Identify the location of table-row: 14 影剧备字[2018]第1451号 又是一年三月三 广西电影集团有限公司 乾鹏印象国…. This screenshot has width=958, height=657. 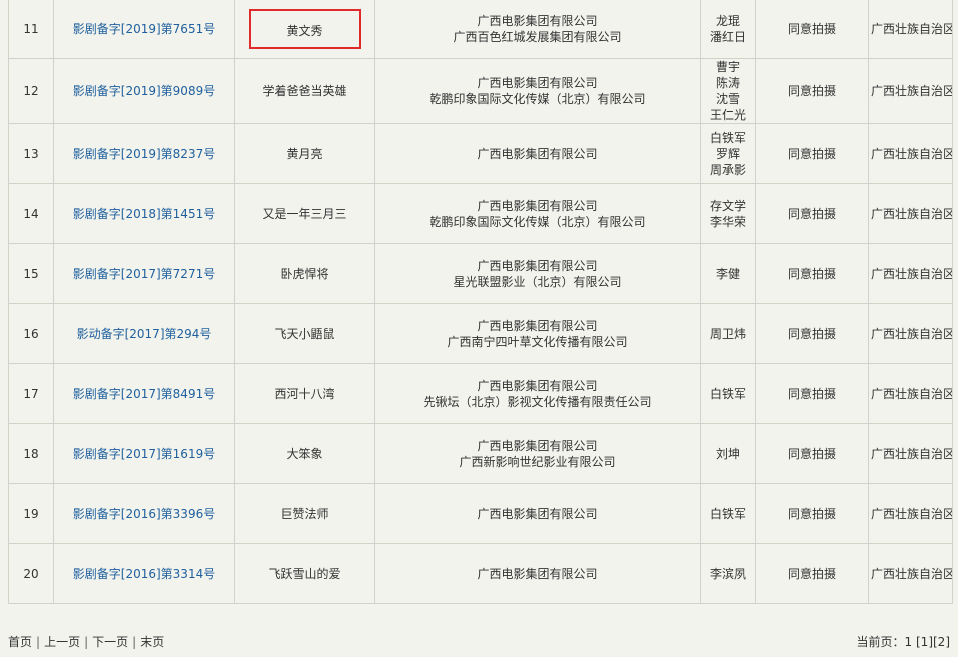
(480, 213).